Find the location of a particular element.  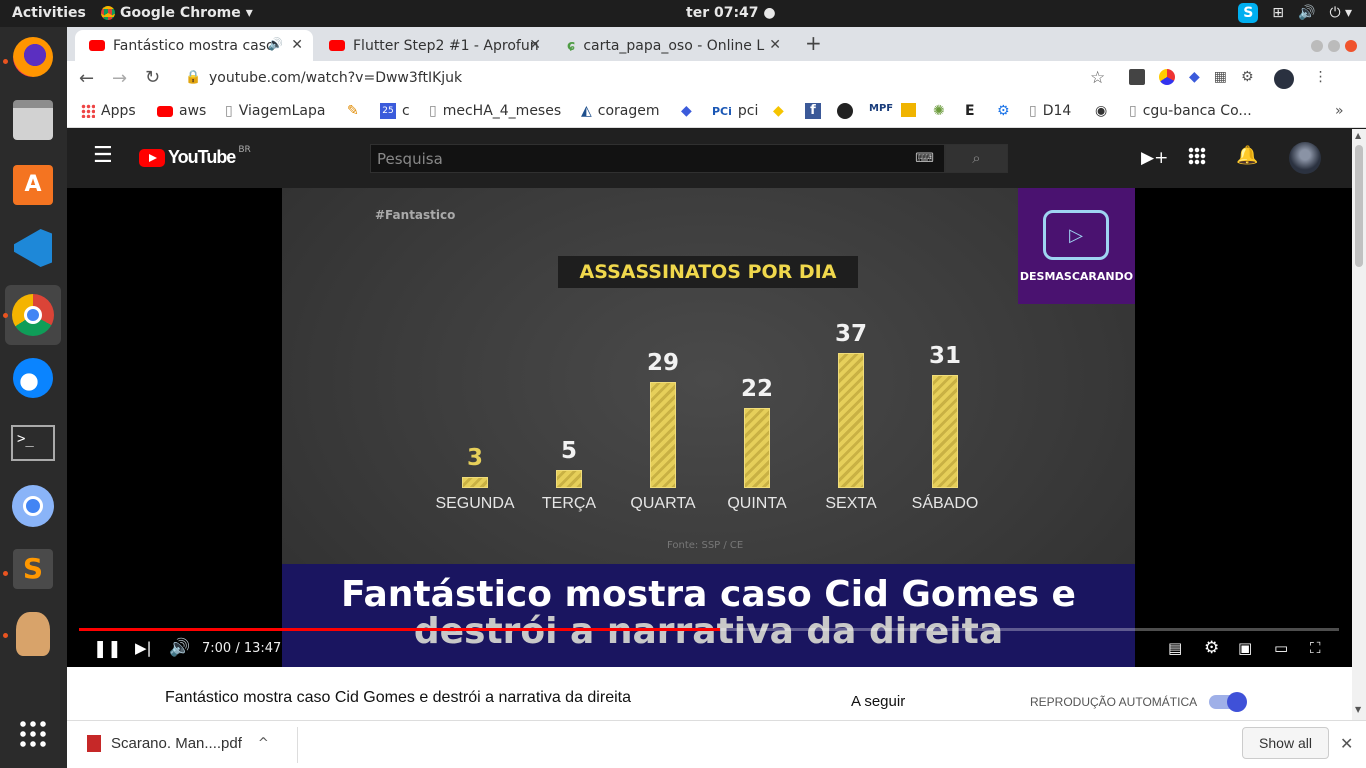

profile-avatar is located at coordinates (1283, 79).